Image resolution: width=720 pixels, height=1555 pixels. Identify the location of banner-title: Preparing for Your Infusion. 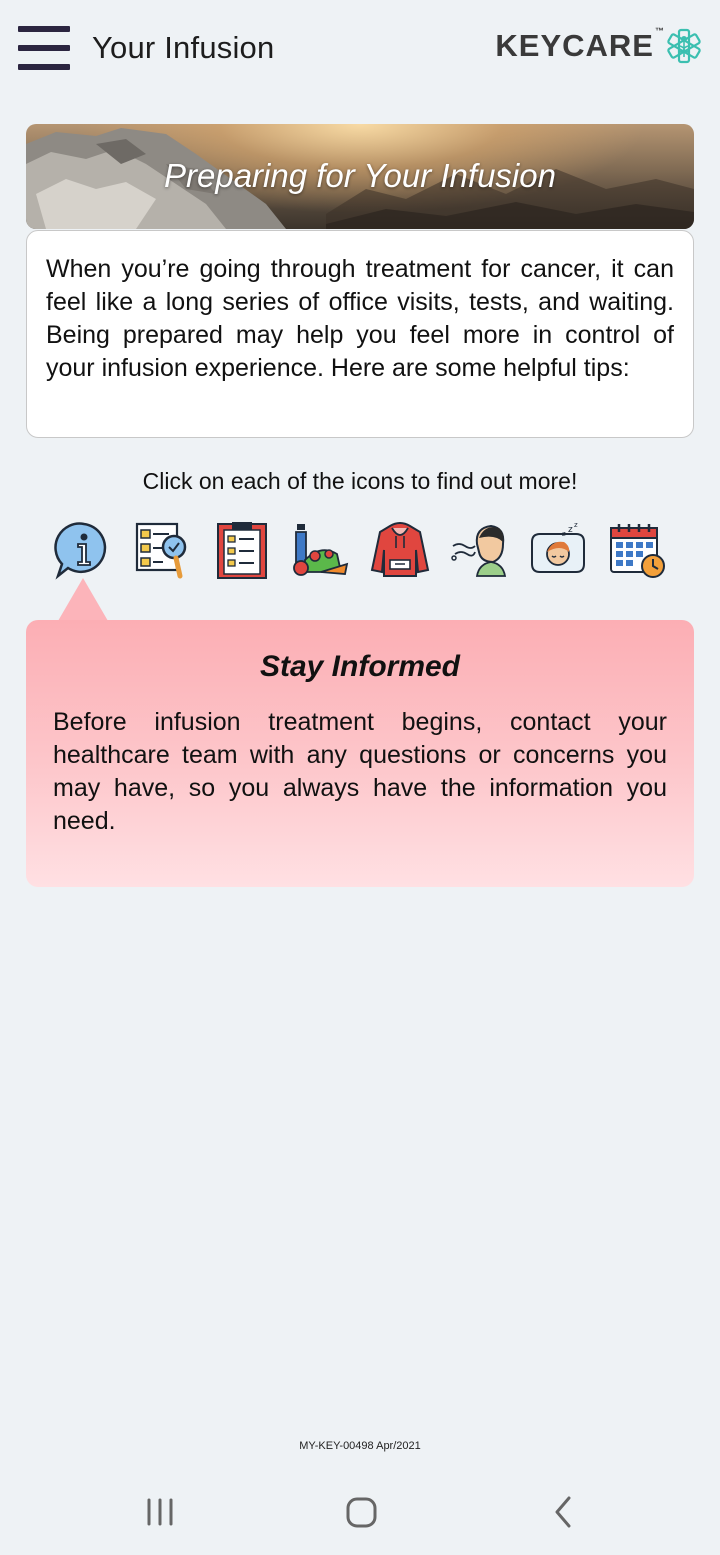
(360, 175).